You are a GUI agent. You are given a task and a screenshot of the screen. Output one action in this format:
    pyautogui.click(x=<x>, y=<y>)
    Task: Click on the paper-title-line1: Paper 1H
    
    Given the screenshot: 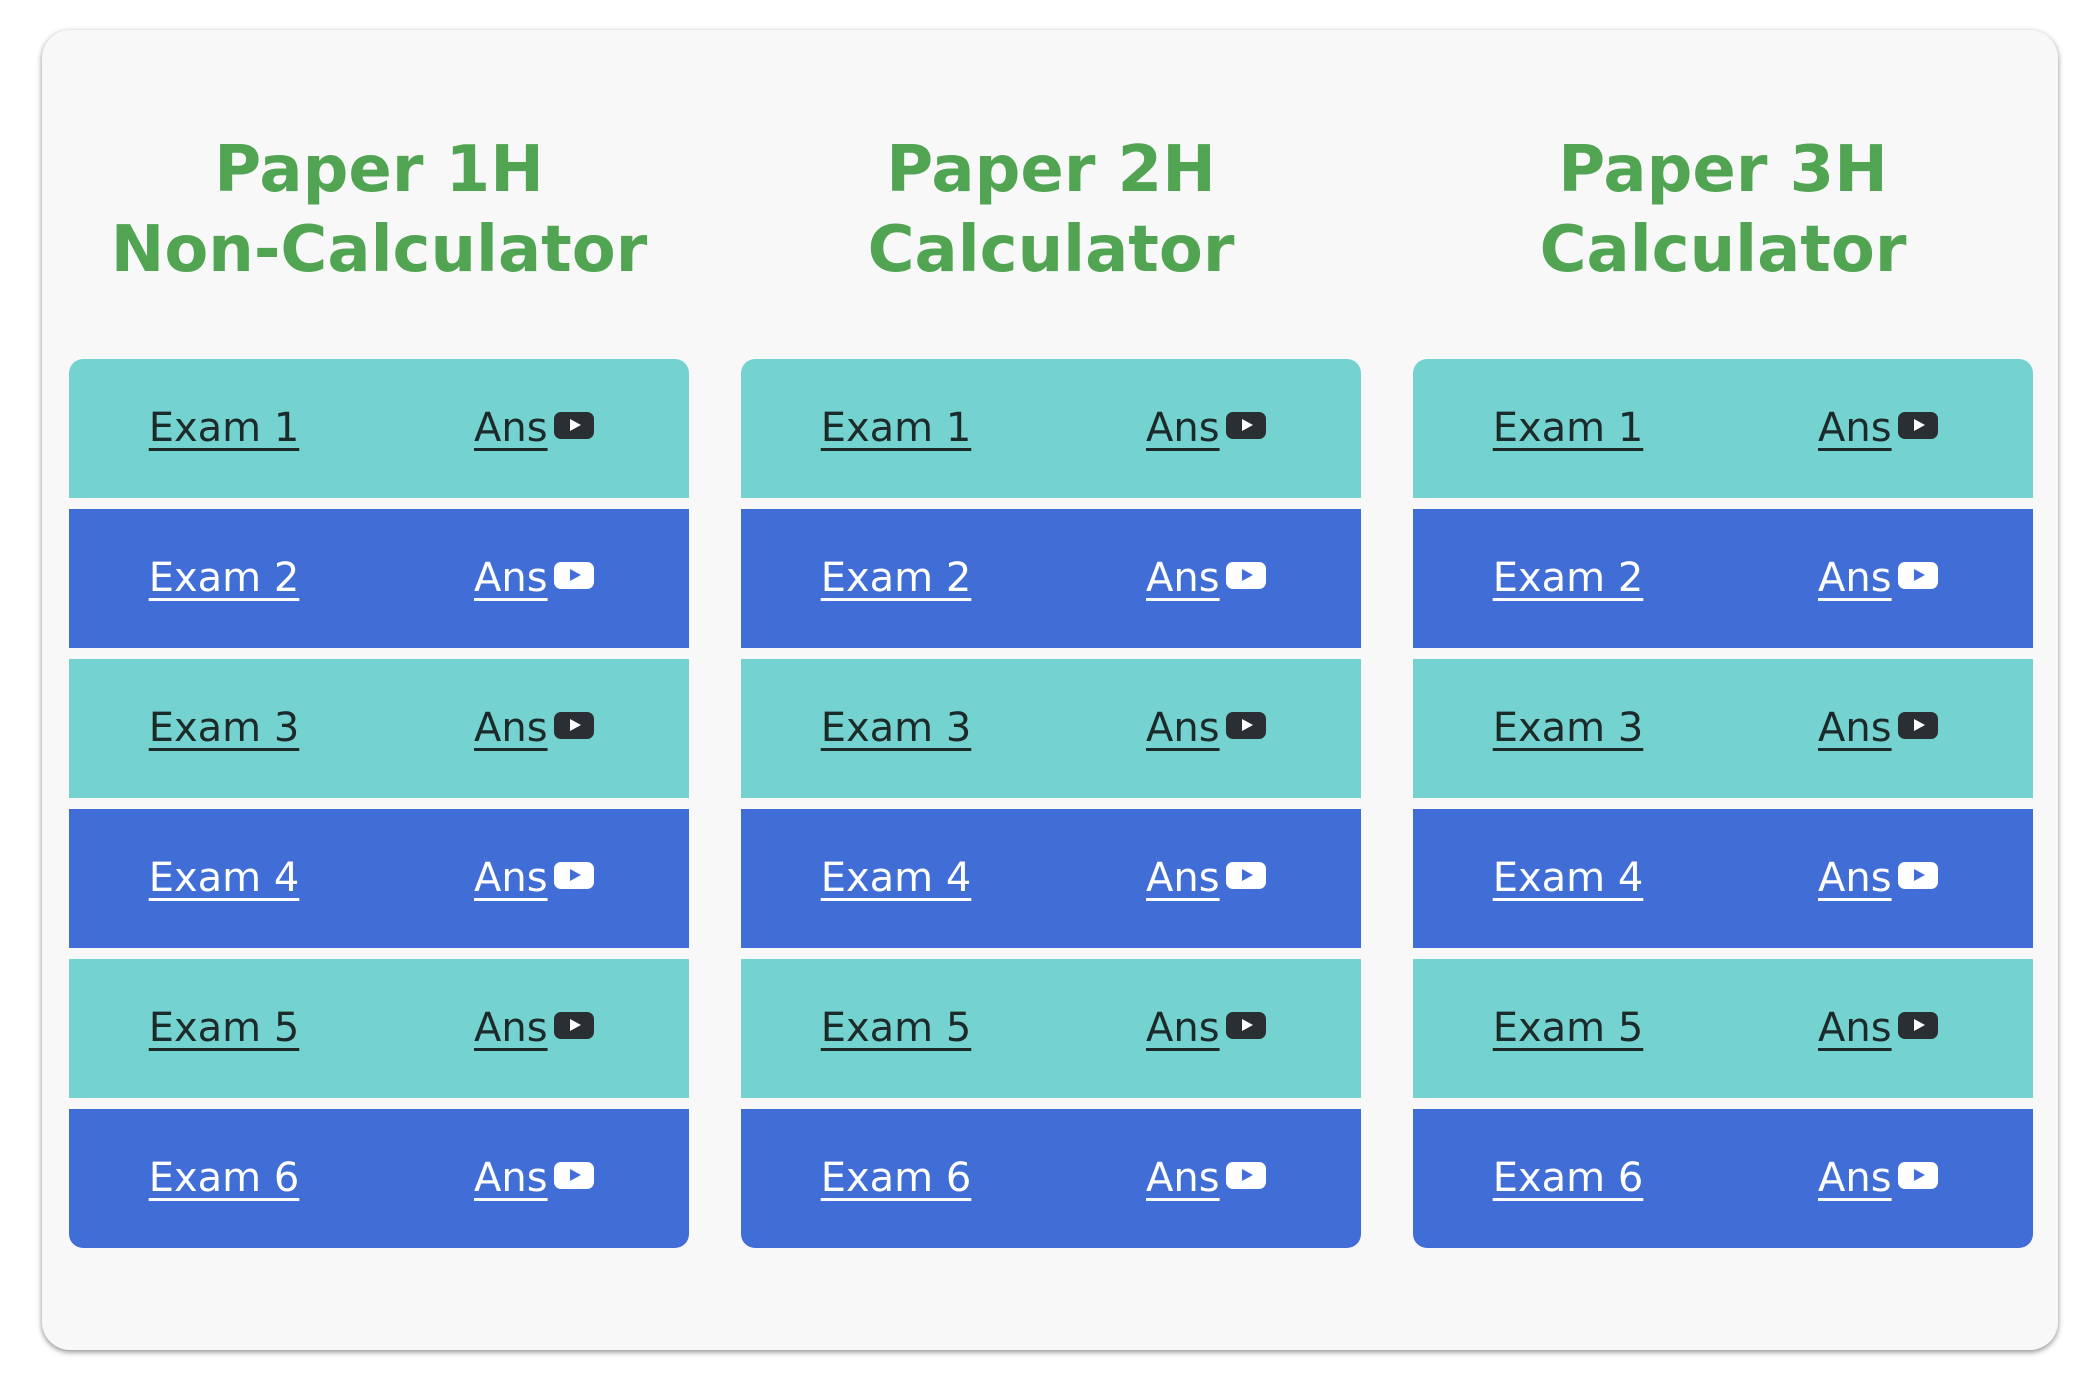 What is the action you would take?
    pyautogui.click(x=379, y=170)
    